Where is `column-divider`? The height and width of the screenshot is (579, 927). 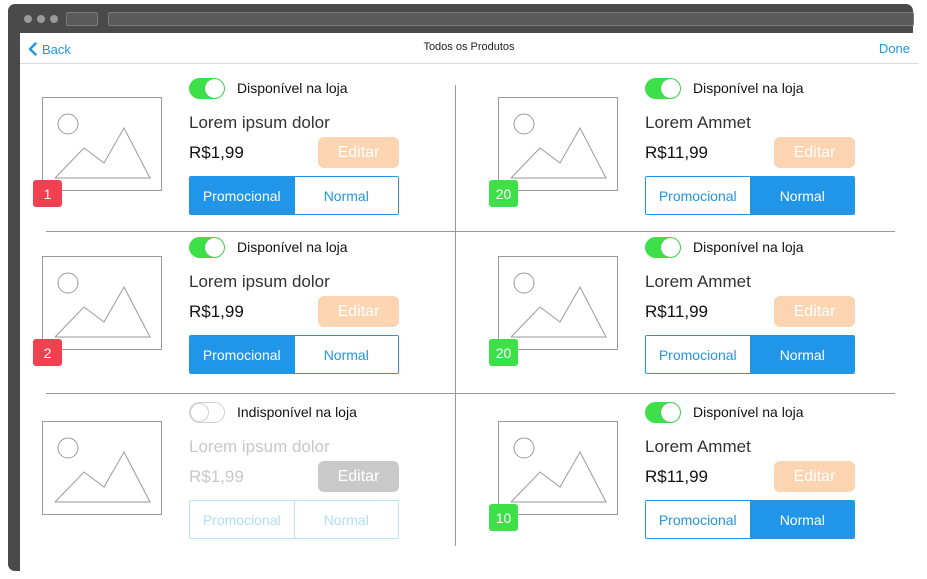
column-divider is located at coordinates (455, 315).